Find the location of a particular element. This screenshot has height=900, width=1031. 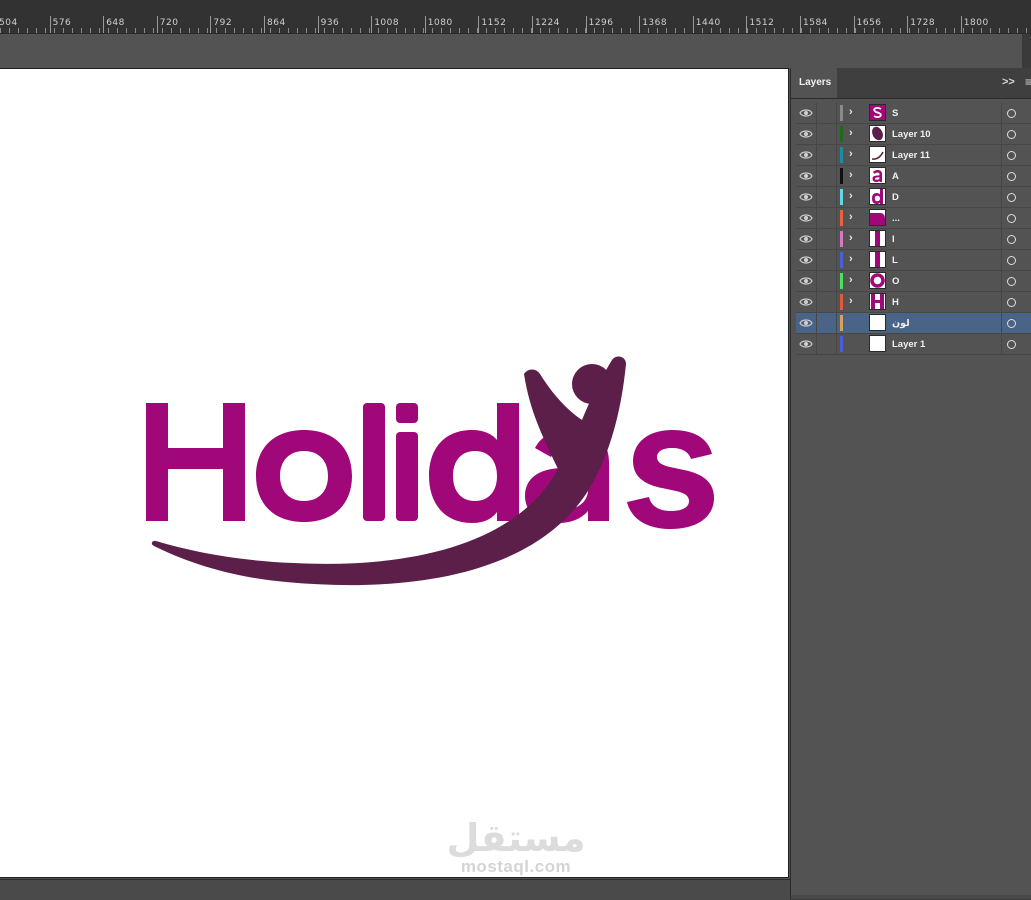

layer-row: › D is located at coordinates (913, 197).